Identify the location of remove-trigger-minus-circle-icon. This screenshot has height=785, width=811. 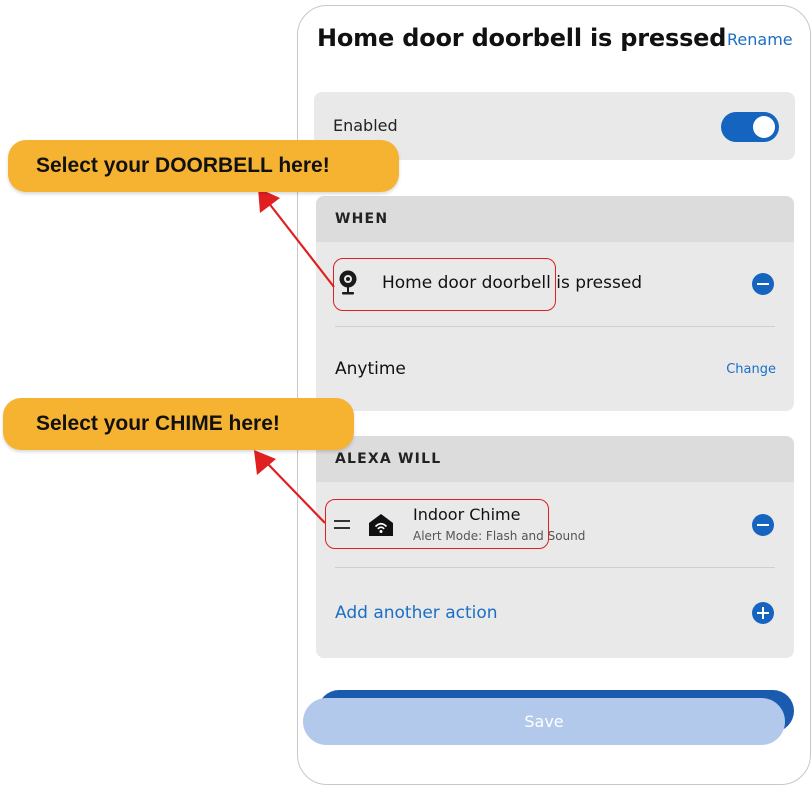
(763, 284).